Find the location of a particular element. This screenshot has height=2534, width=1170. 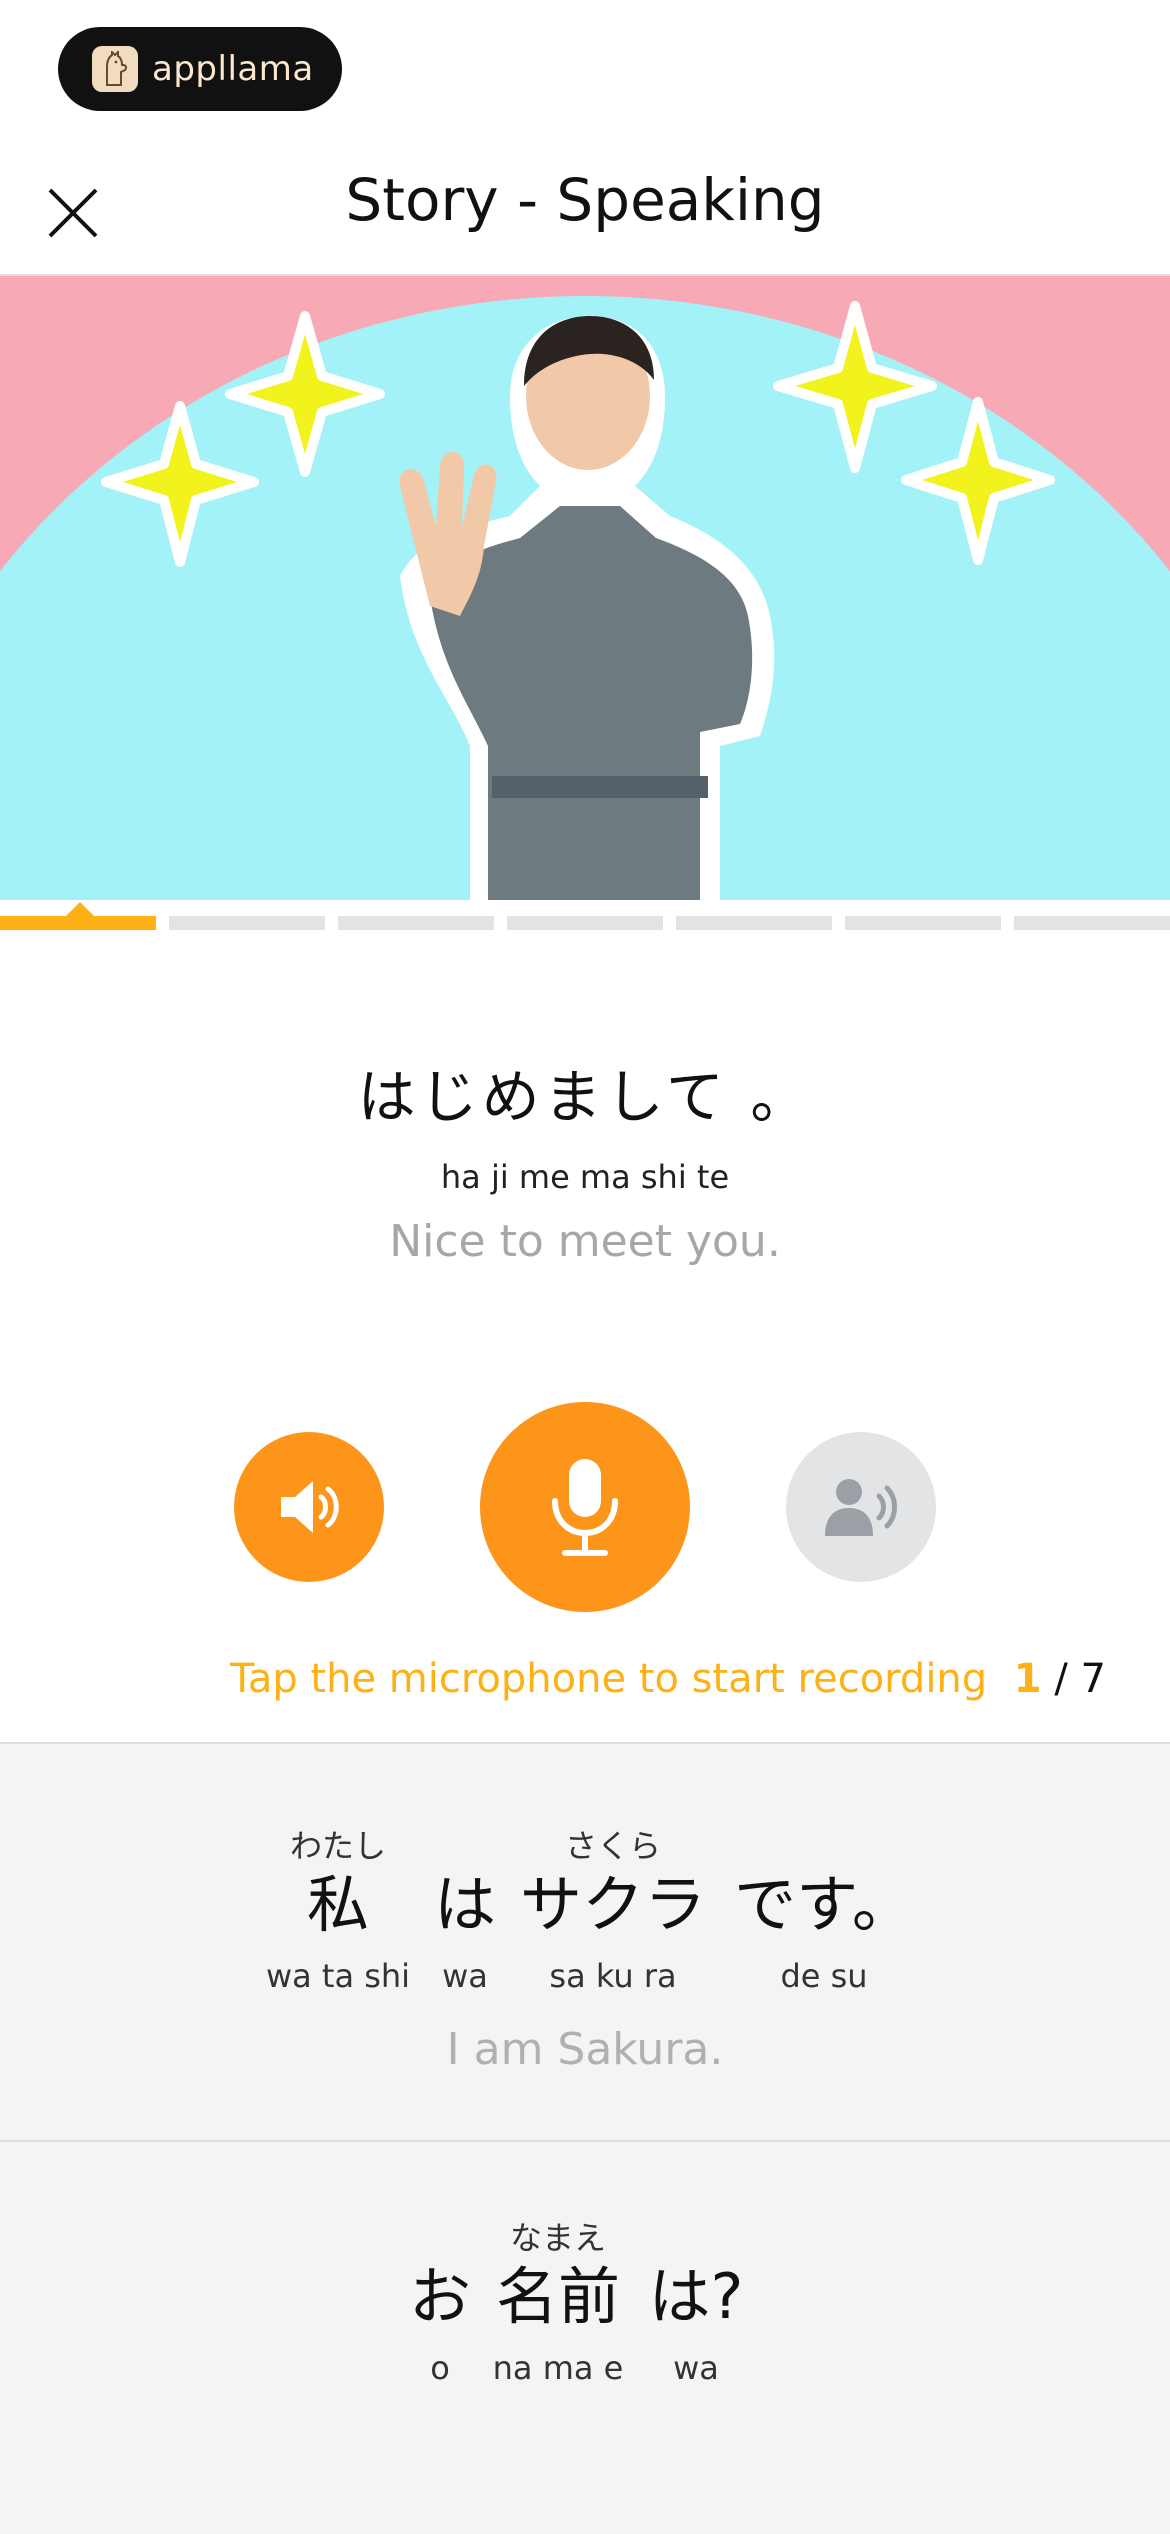

word-text: は? is located at coordinates (696, 2296).